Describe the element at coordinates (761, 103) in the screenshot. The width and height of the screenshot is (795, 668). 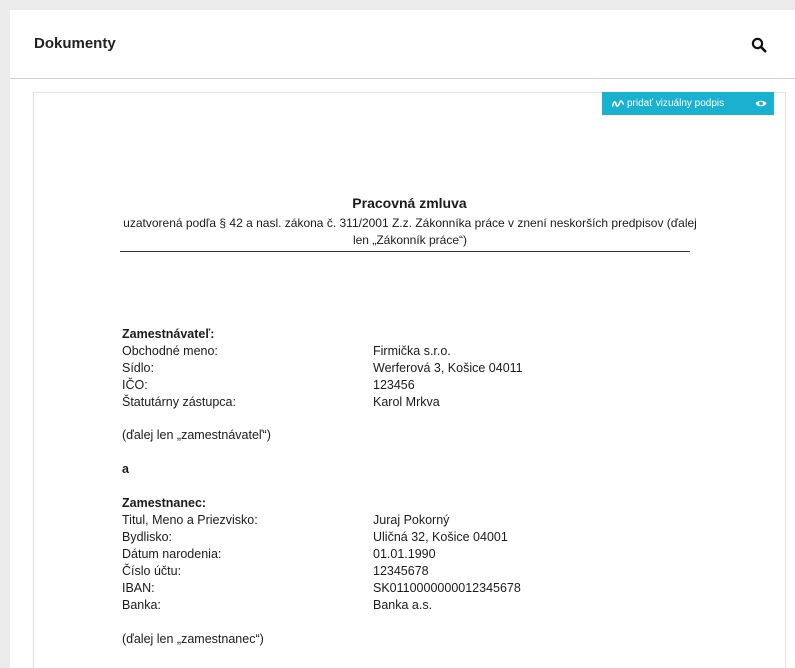
I see `eye-icon` at that location.